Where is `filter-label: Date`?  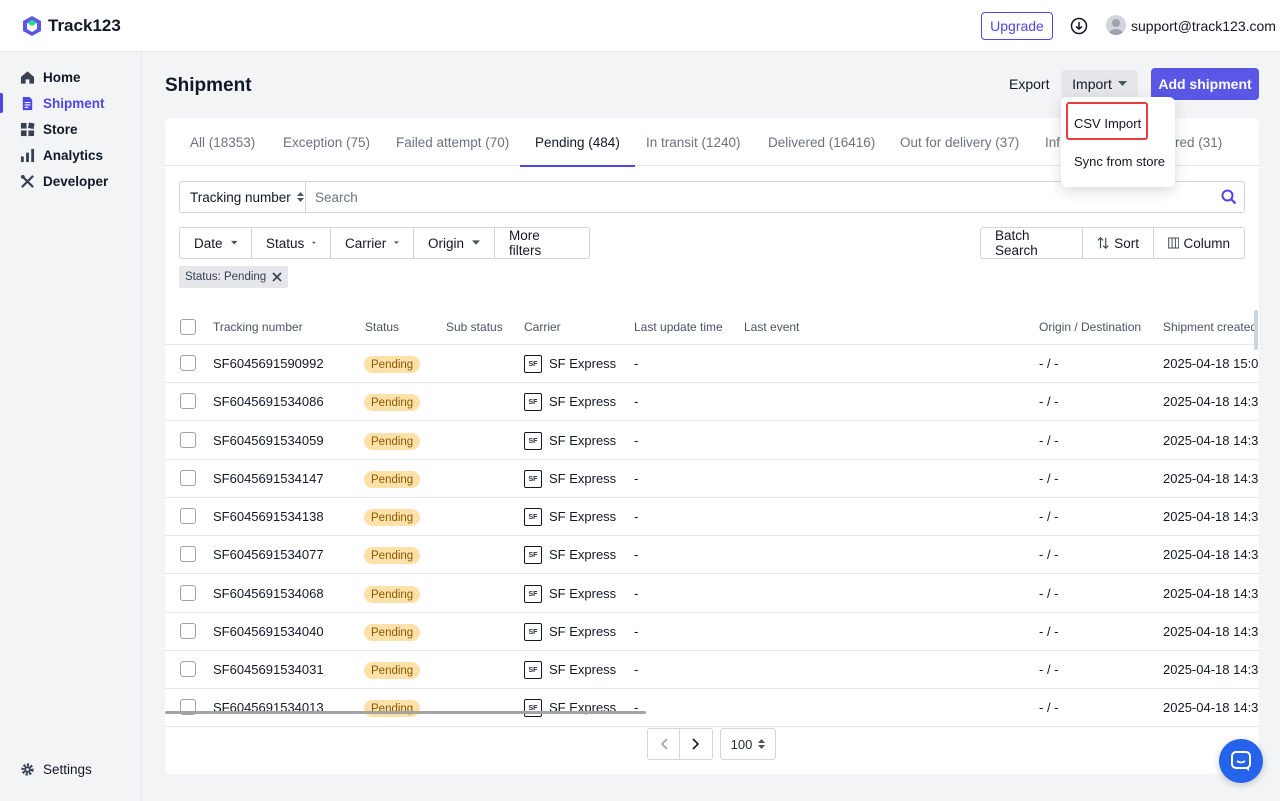
filter-label: Date is located at coordinates (208, 243).